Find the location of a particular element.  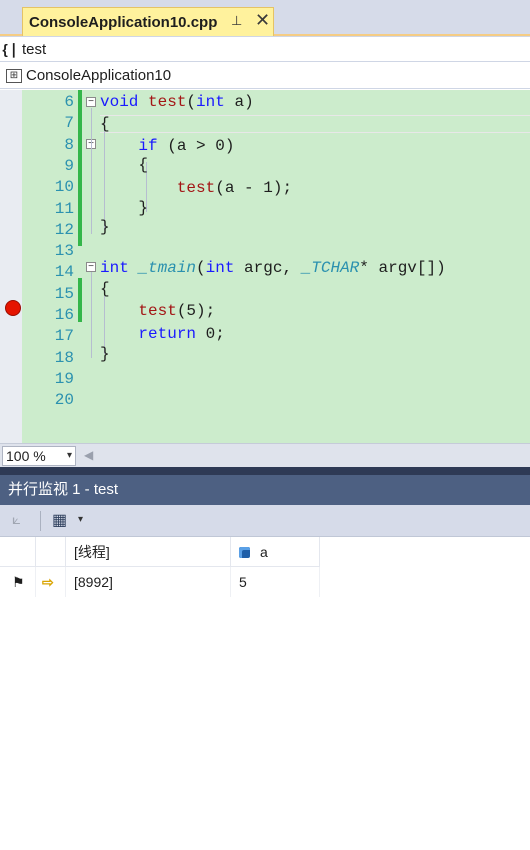

zoom-level-dropdown: 100 % ▾ is located at coordinates (39, 456).